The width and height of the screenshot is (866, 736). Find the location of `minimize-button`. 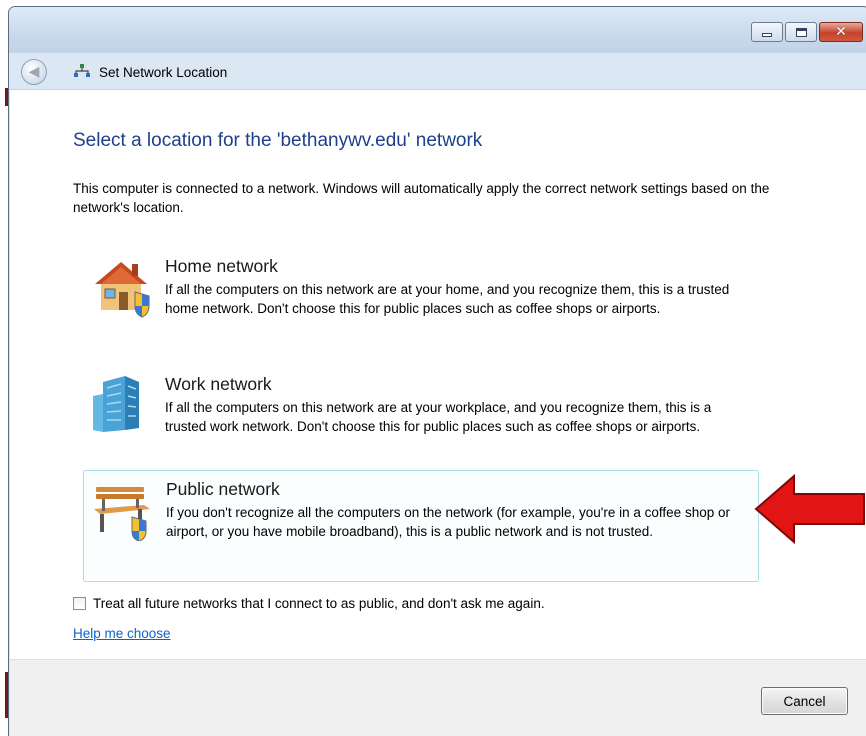

minimize-button is located at coordinates (767, 32).